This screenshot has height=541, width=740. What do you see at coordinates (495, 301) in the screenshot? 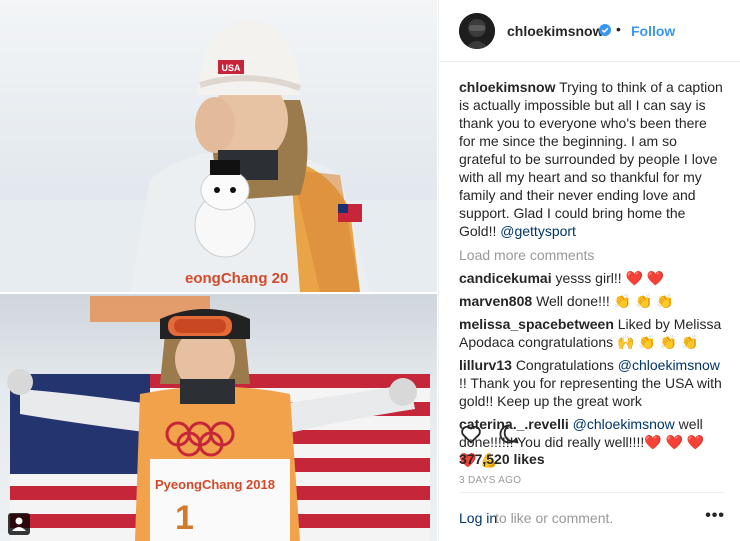
I see `comment-username: marven808` at bounding box center [495, 301].